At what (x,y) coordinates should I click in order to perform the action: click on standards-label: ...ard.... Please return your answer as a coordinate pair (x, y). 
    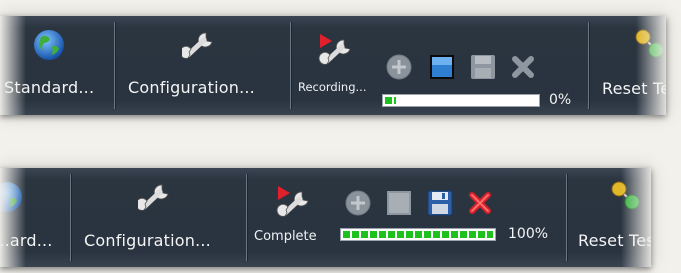
    Looking at the image, I should click on (26, 240).